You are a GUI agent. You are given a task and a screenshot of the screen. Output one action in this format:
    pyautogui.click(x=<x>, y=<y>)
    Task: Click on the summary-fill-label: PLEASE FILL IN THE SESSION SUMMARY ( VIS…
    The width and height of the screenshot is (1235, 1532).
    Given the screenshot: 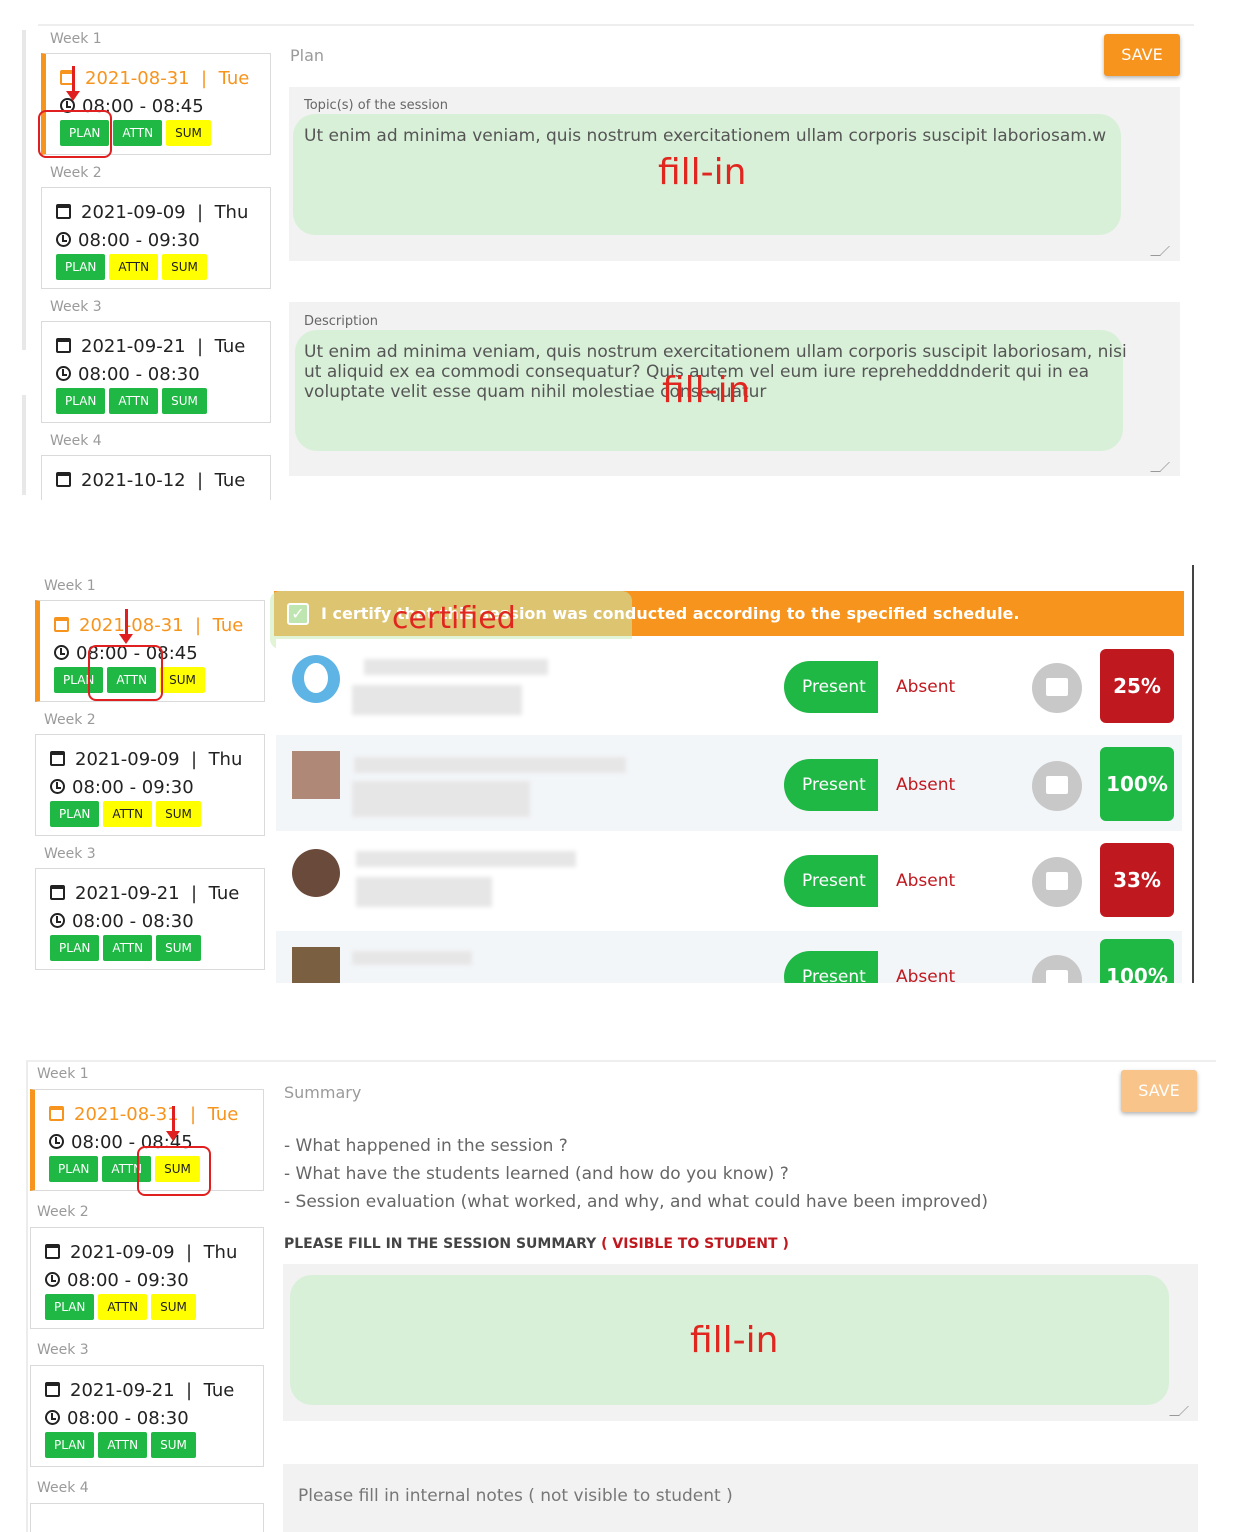 What is the action you would take?
    pyautogui.click(x=536, y=1244)
    